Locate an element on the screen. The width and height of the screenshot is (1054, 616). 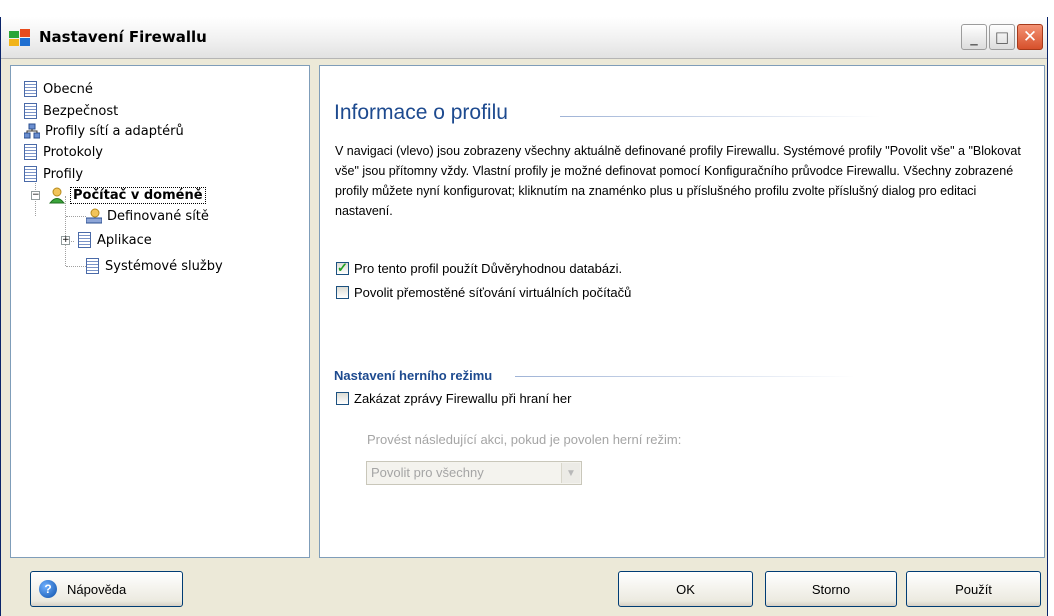
tree-item-system-services: Systémové služby is located at coordinates (154, 266).